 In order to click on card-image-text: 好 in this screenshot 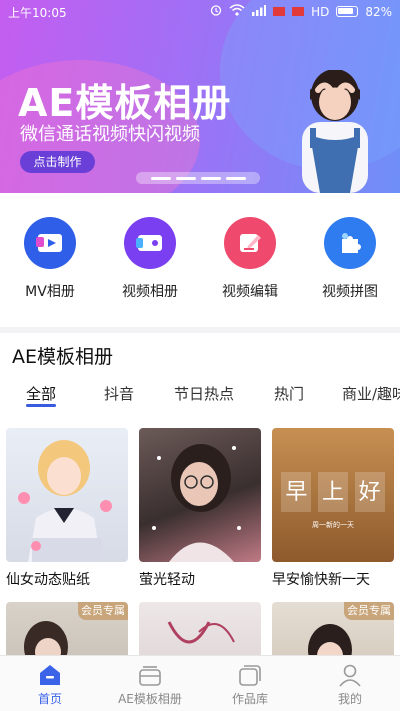, I will do `click(369, 492)`.